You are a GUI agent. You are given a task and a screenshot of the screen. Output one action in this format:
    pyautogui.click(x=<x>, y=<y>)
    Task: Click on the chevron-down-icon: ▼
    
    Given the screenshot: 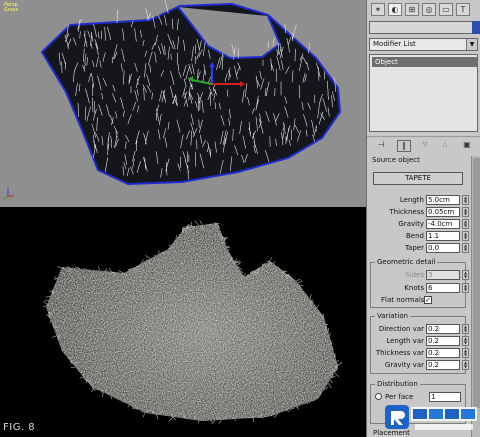 What is the action you would take?
    pyautogui.click(x=471, y=44)
    